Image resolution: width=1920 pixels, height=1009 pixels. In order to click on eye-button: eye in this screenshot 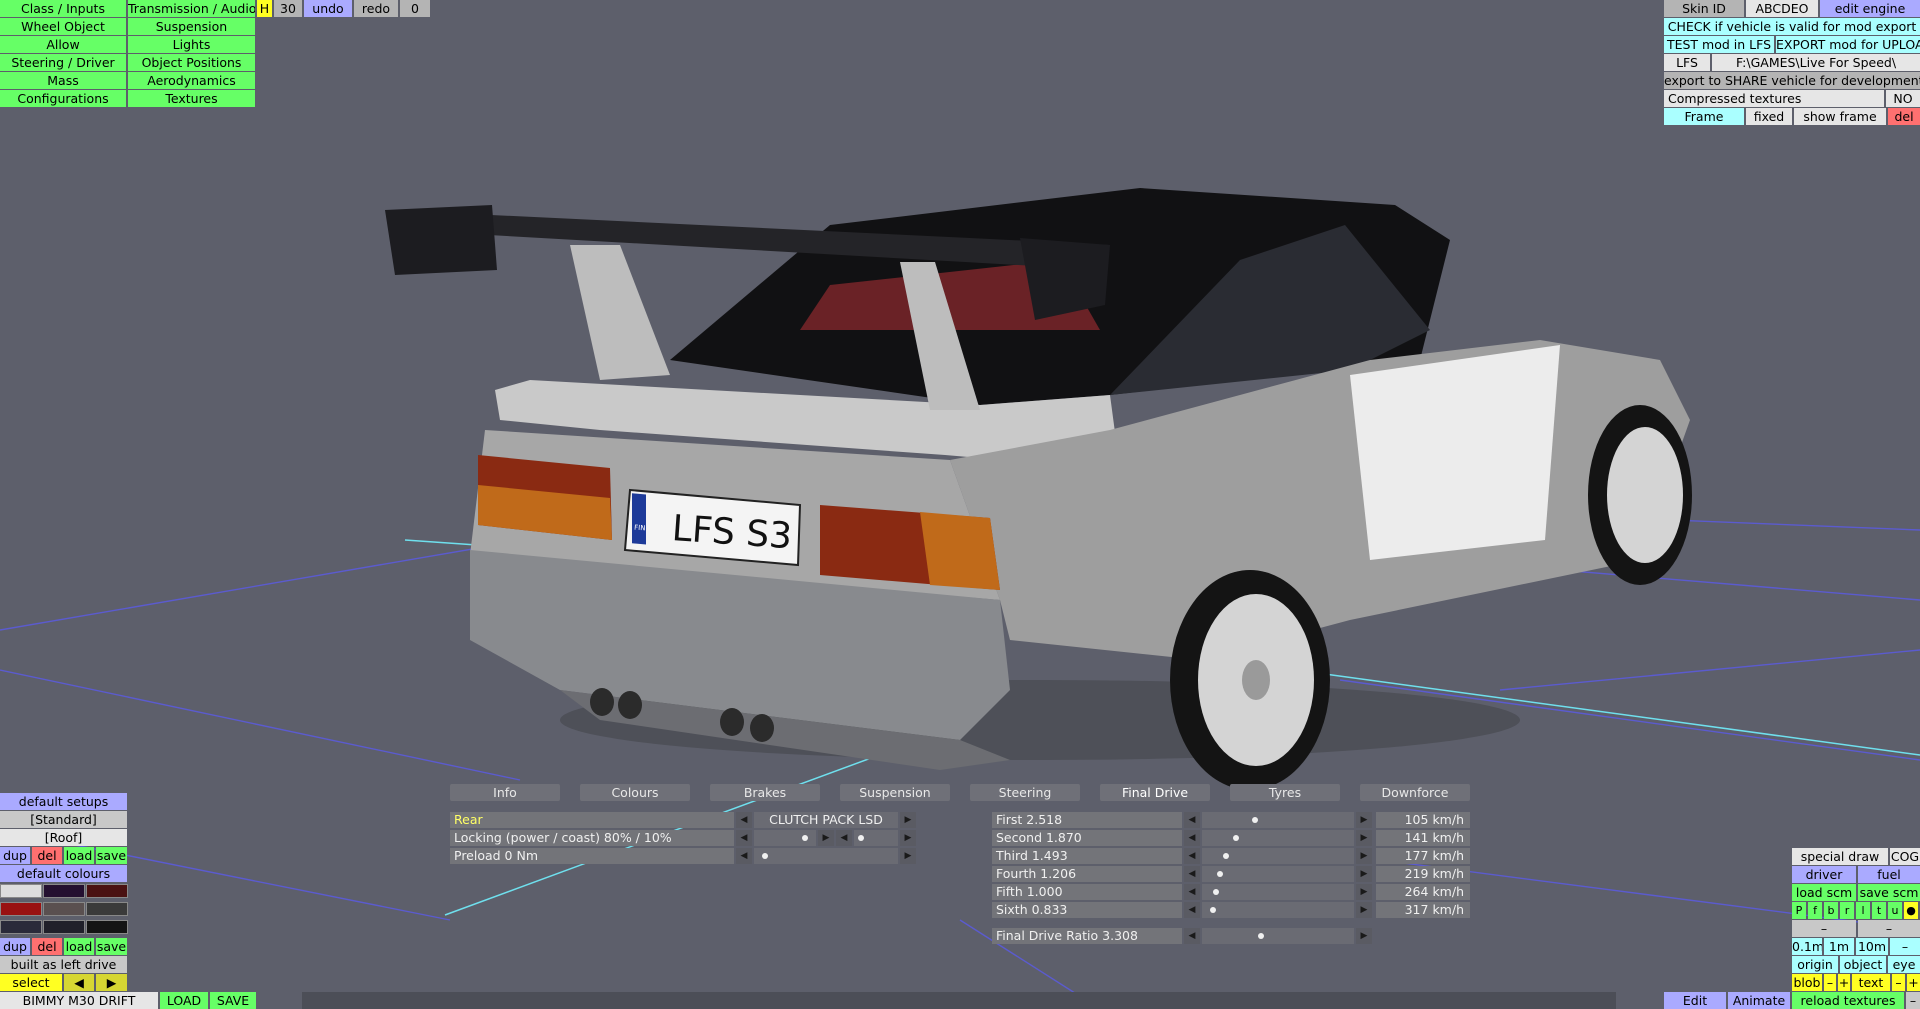, I will do `click(1904, 964)`.